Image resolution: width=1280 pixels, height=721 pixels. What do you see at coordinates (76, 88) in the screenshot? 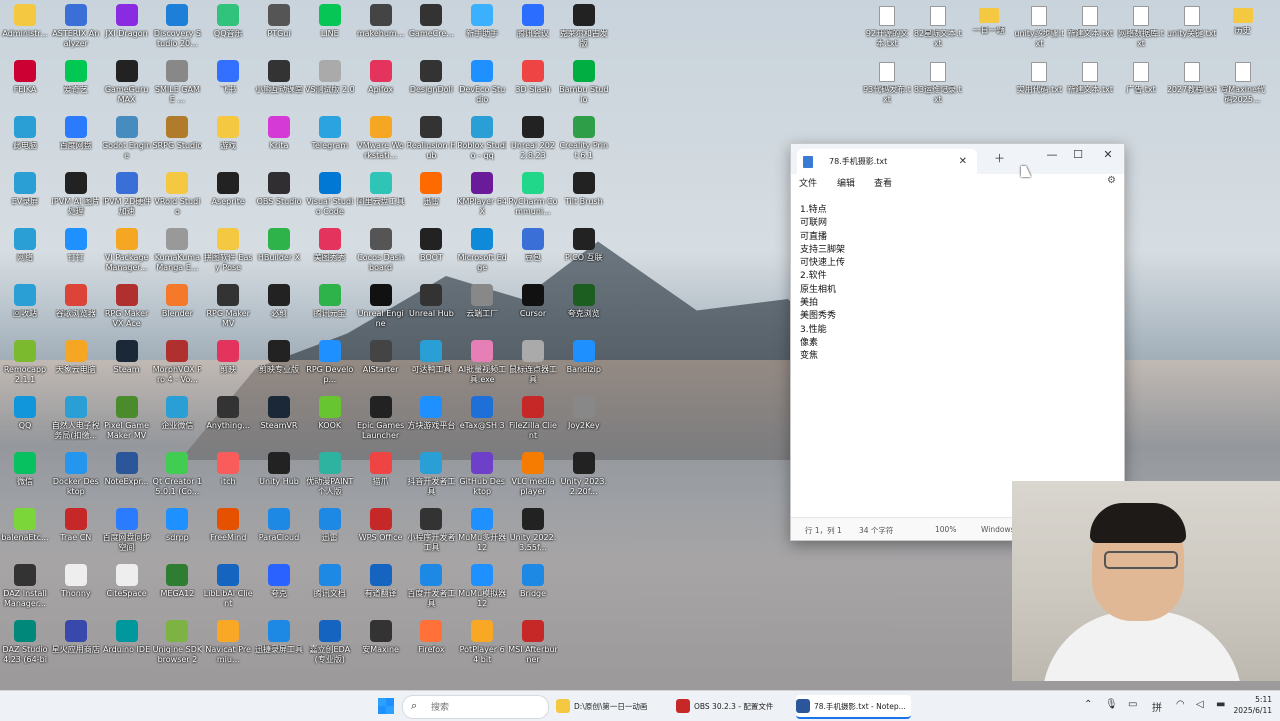
I see `desktop-icon: 爱奇艺` at bounding box center [76, 88].